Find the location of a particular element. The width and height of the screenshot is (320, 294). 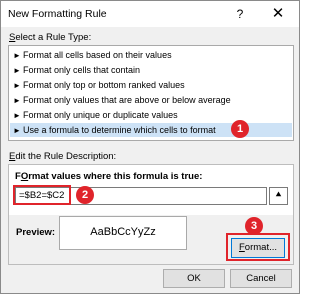

help-button: ? is located at coordinates (240, 14).